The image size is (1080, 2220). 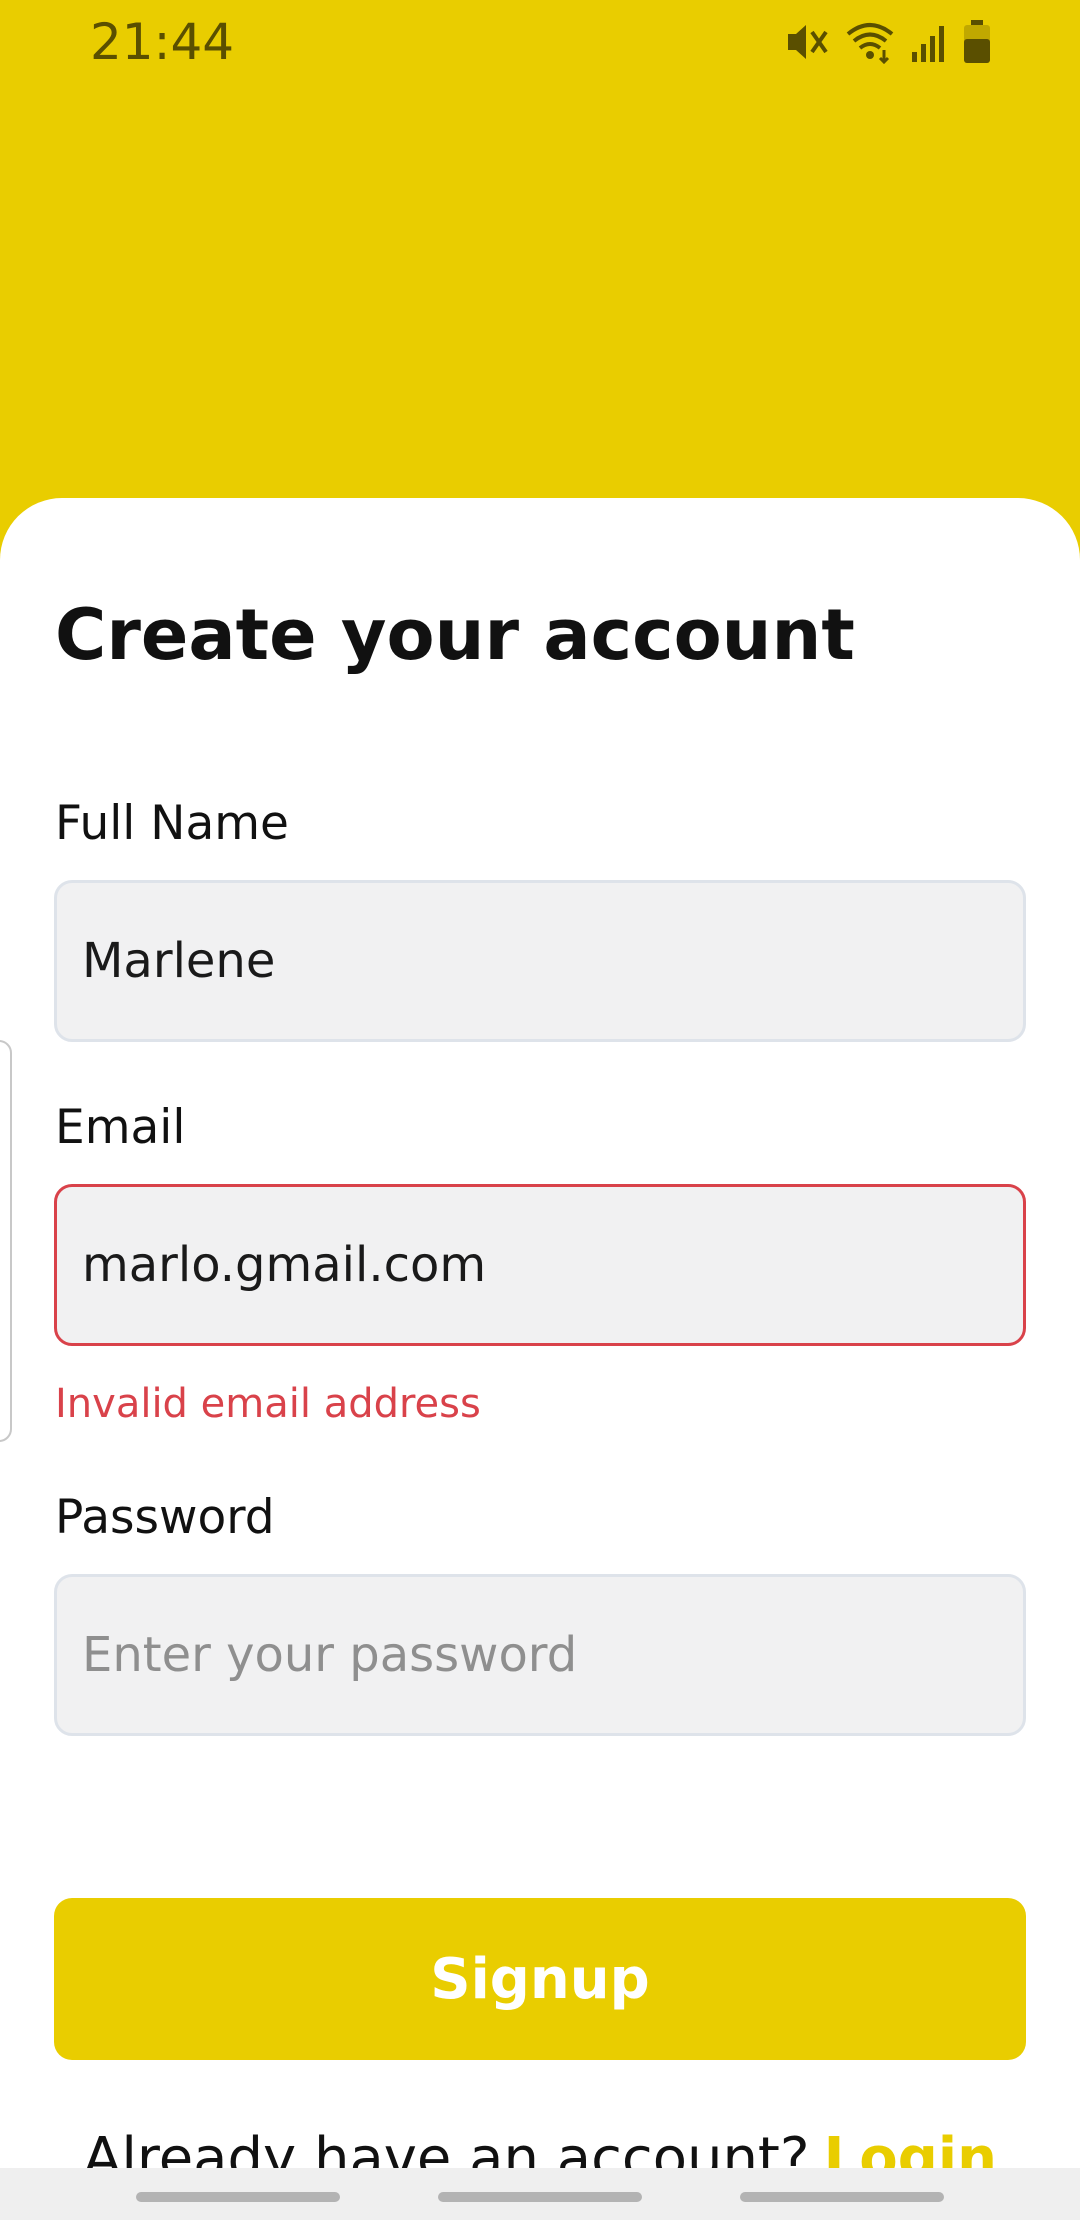 What do you see at coordinates (807, 42) in the screenshot?
I see `mute-icon` at bounding box center [807, 42].